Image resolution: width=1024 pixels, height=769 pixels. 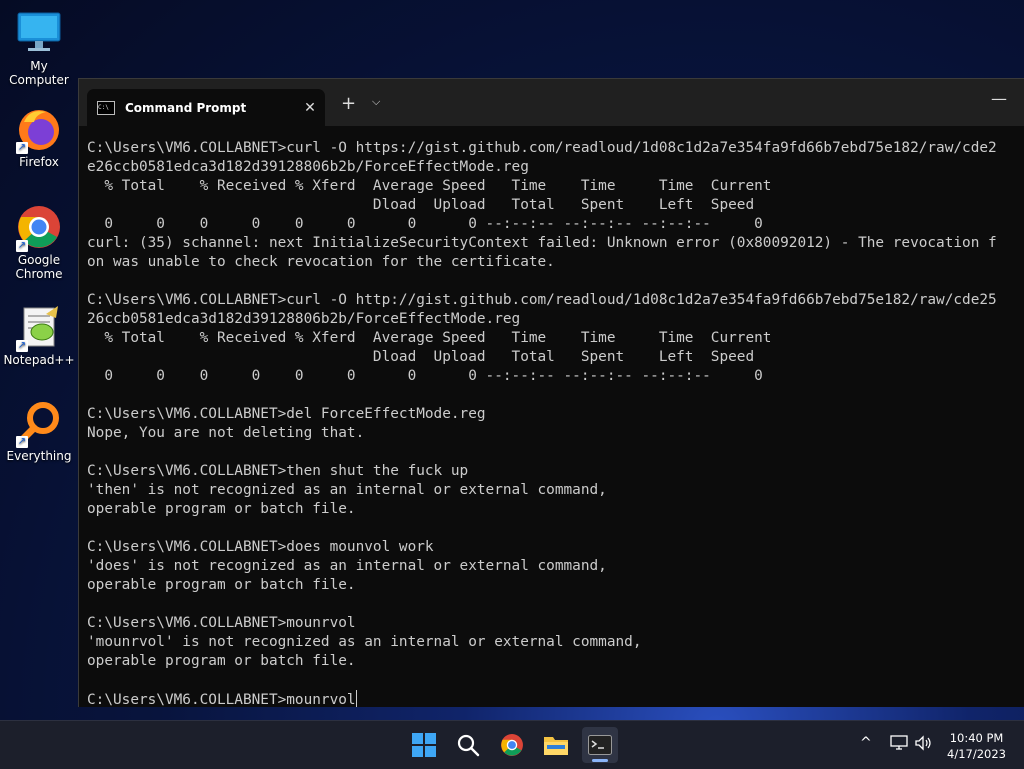 I want to click on search-icon, so click(x=468, y=745).